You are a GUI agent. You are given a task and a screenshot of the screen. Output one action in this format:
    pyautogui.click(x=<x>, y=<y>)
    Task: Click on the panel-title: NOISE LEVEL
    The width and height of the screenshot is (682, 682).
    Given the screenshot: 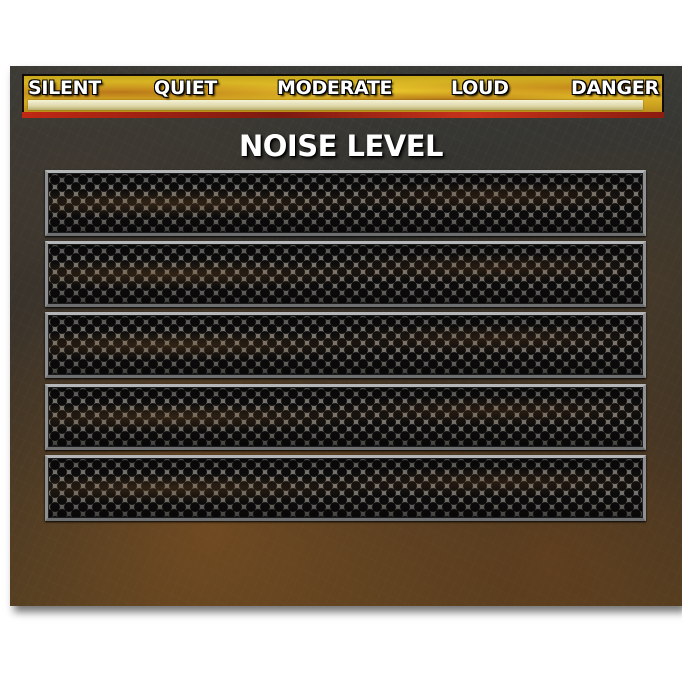 What is the action you would take?
    pyautogui.click(x=341, y=146)
    